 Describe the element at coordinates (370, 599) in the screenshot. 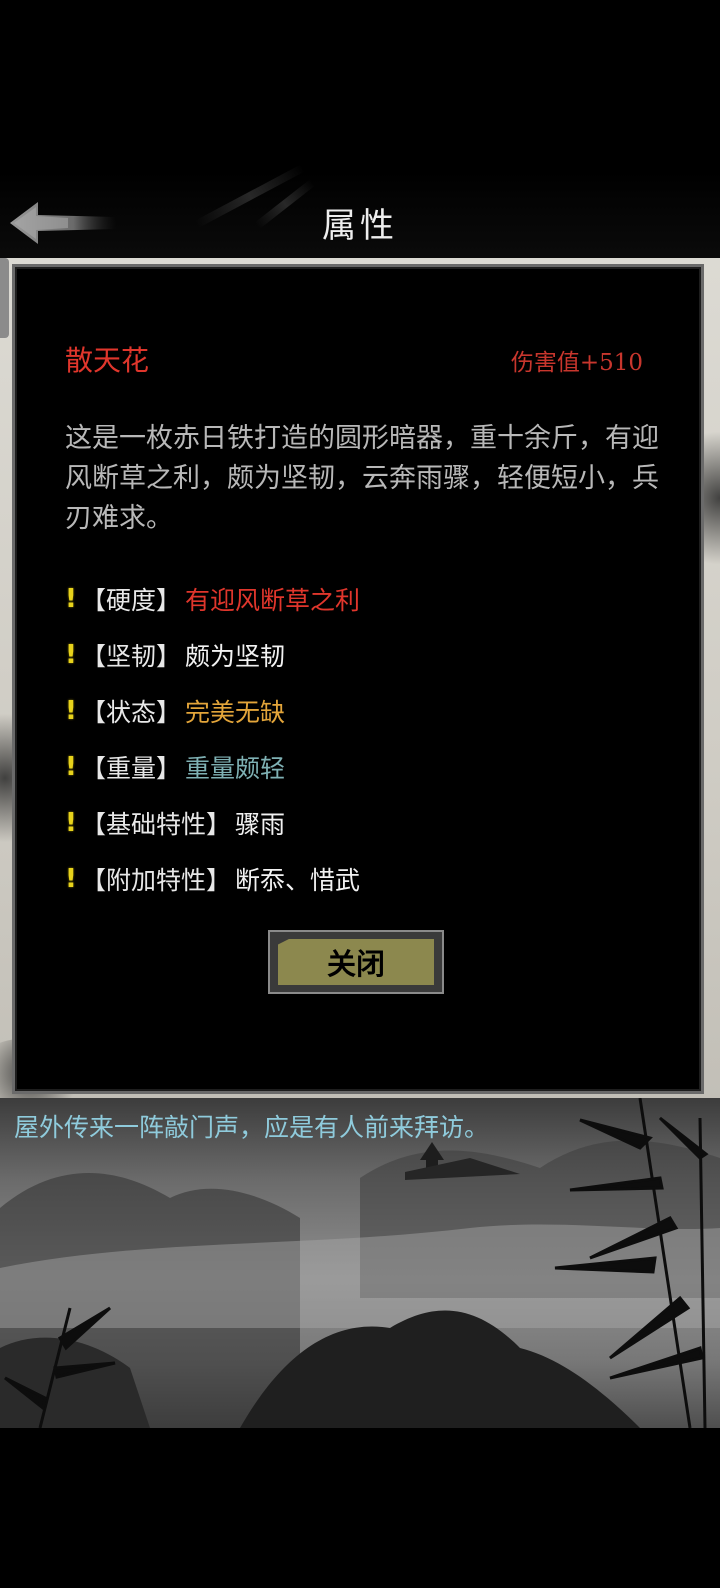

I see `attribute-row-hardness: ! 【硬度】 有迎风断草之利` at that location.